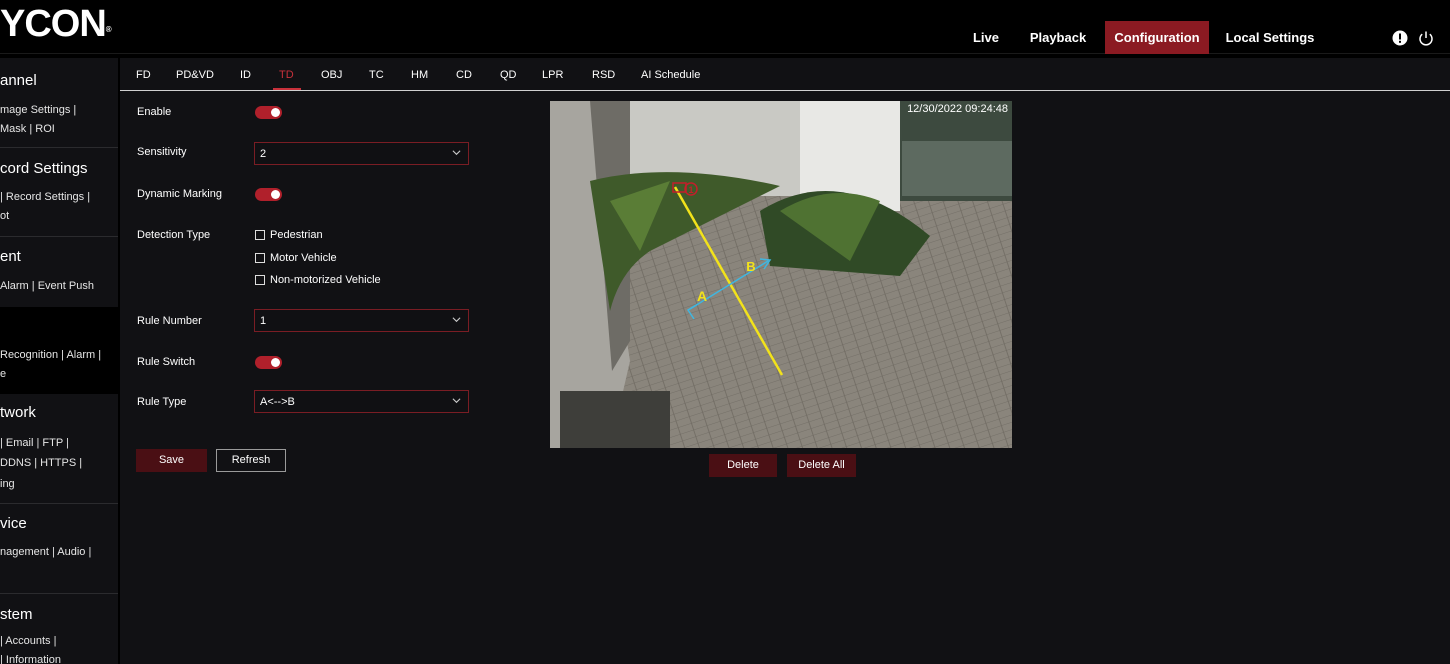 The width and height of the screenshot is (1450, 664). What do you see at coordinates (30, 659) in the screenshot?
I see `sidebar-link-information: | Information` at bounding box center [30, 659].